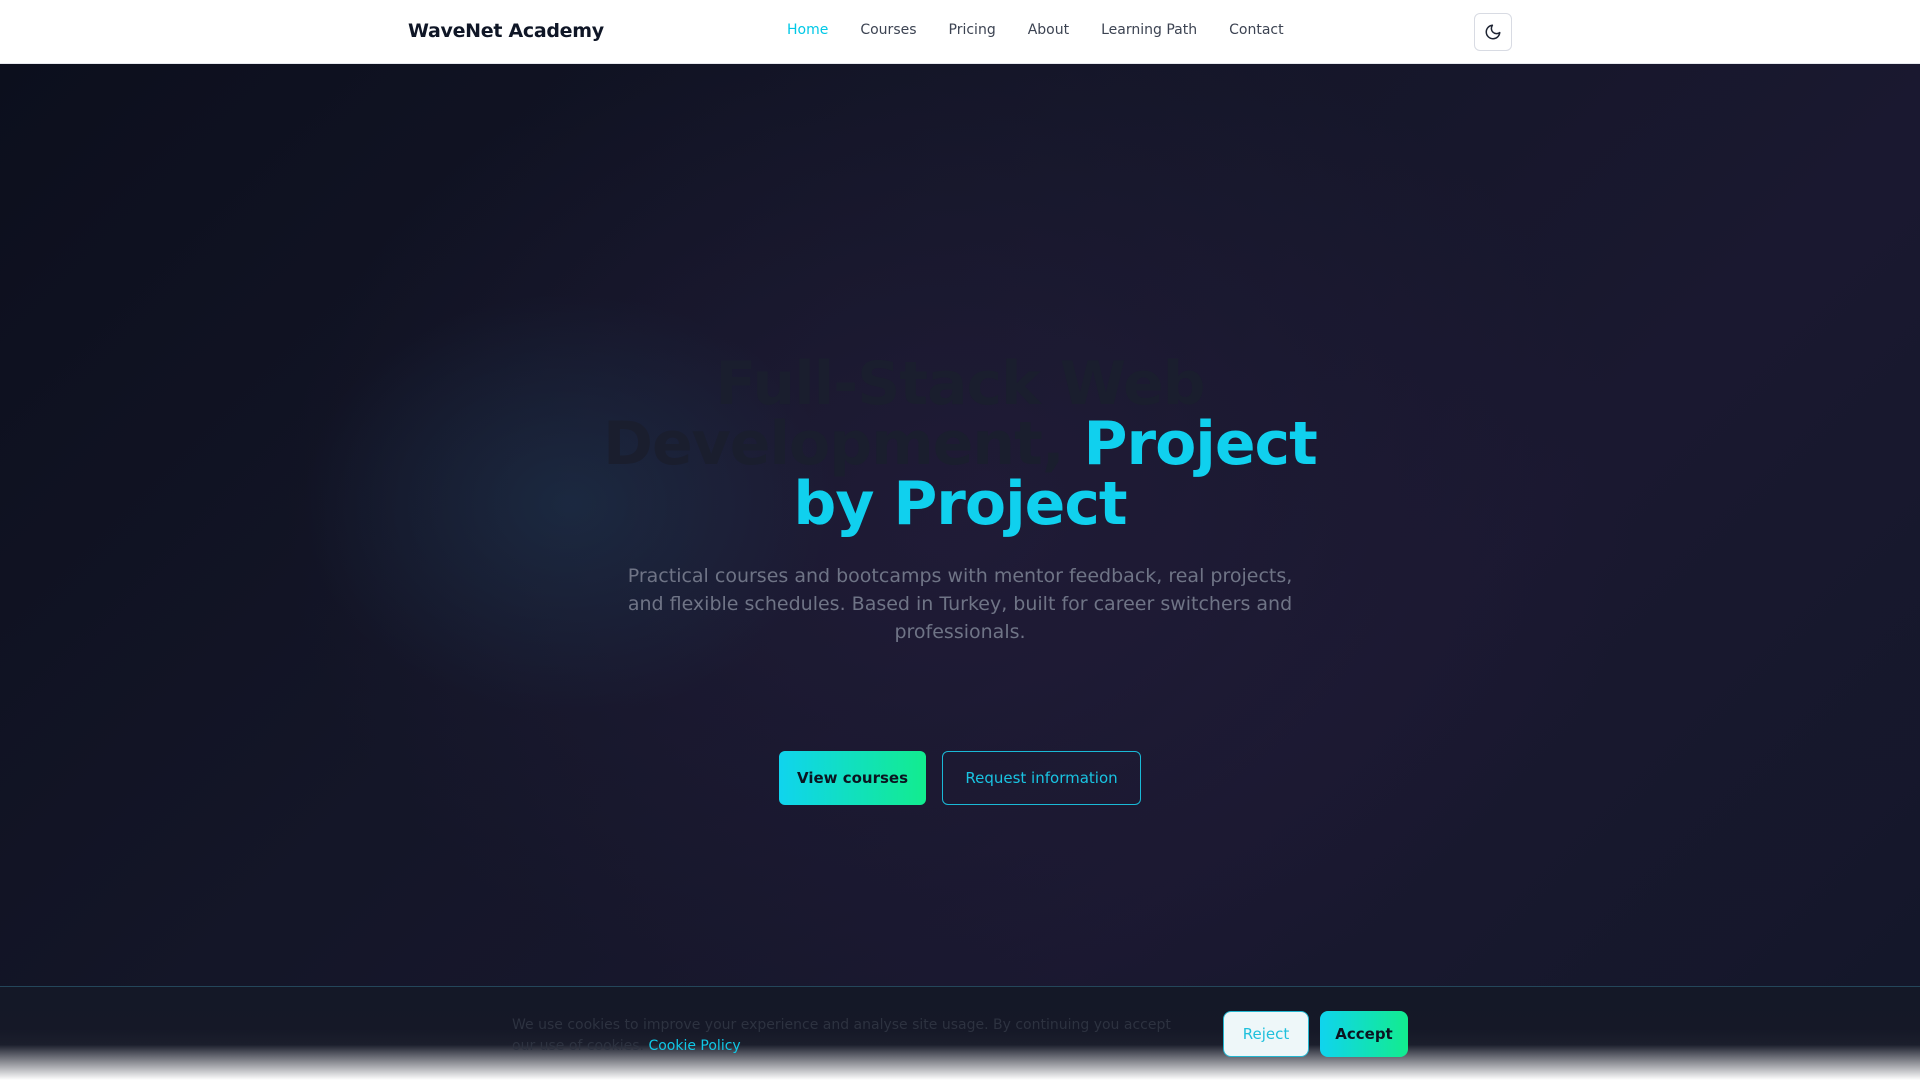 This screenshot has width=1920, height=1080. Describe the element at coordinates (807, 30) in the screenshot. I see `nav-link-home: Home` at that location.